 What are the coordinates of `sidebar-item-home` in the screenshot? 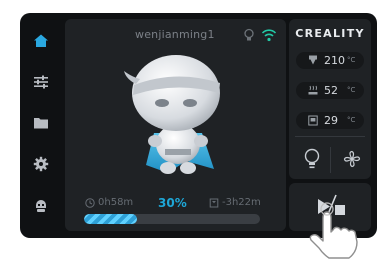 It's located at (41, 41).